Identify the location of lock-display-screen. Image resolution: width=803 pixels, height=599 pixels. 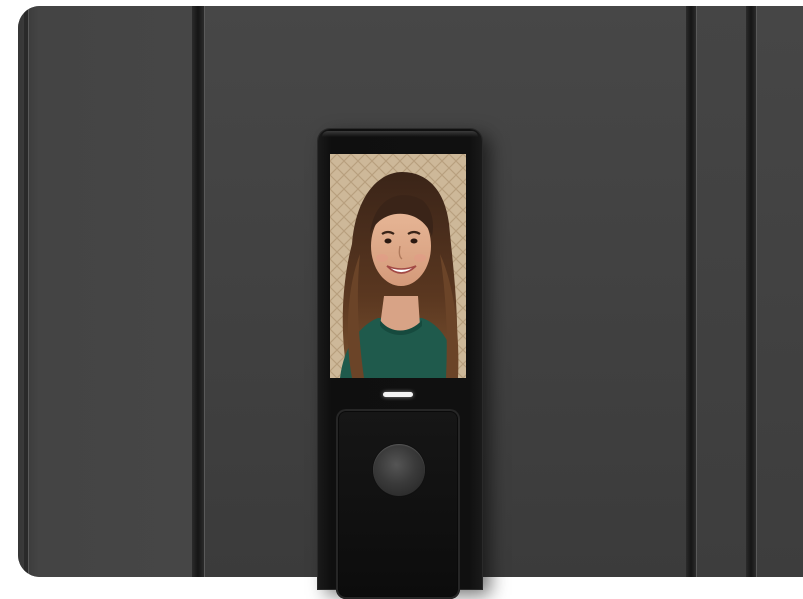
(398, 266).